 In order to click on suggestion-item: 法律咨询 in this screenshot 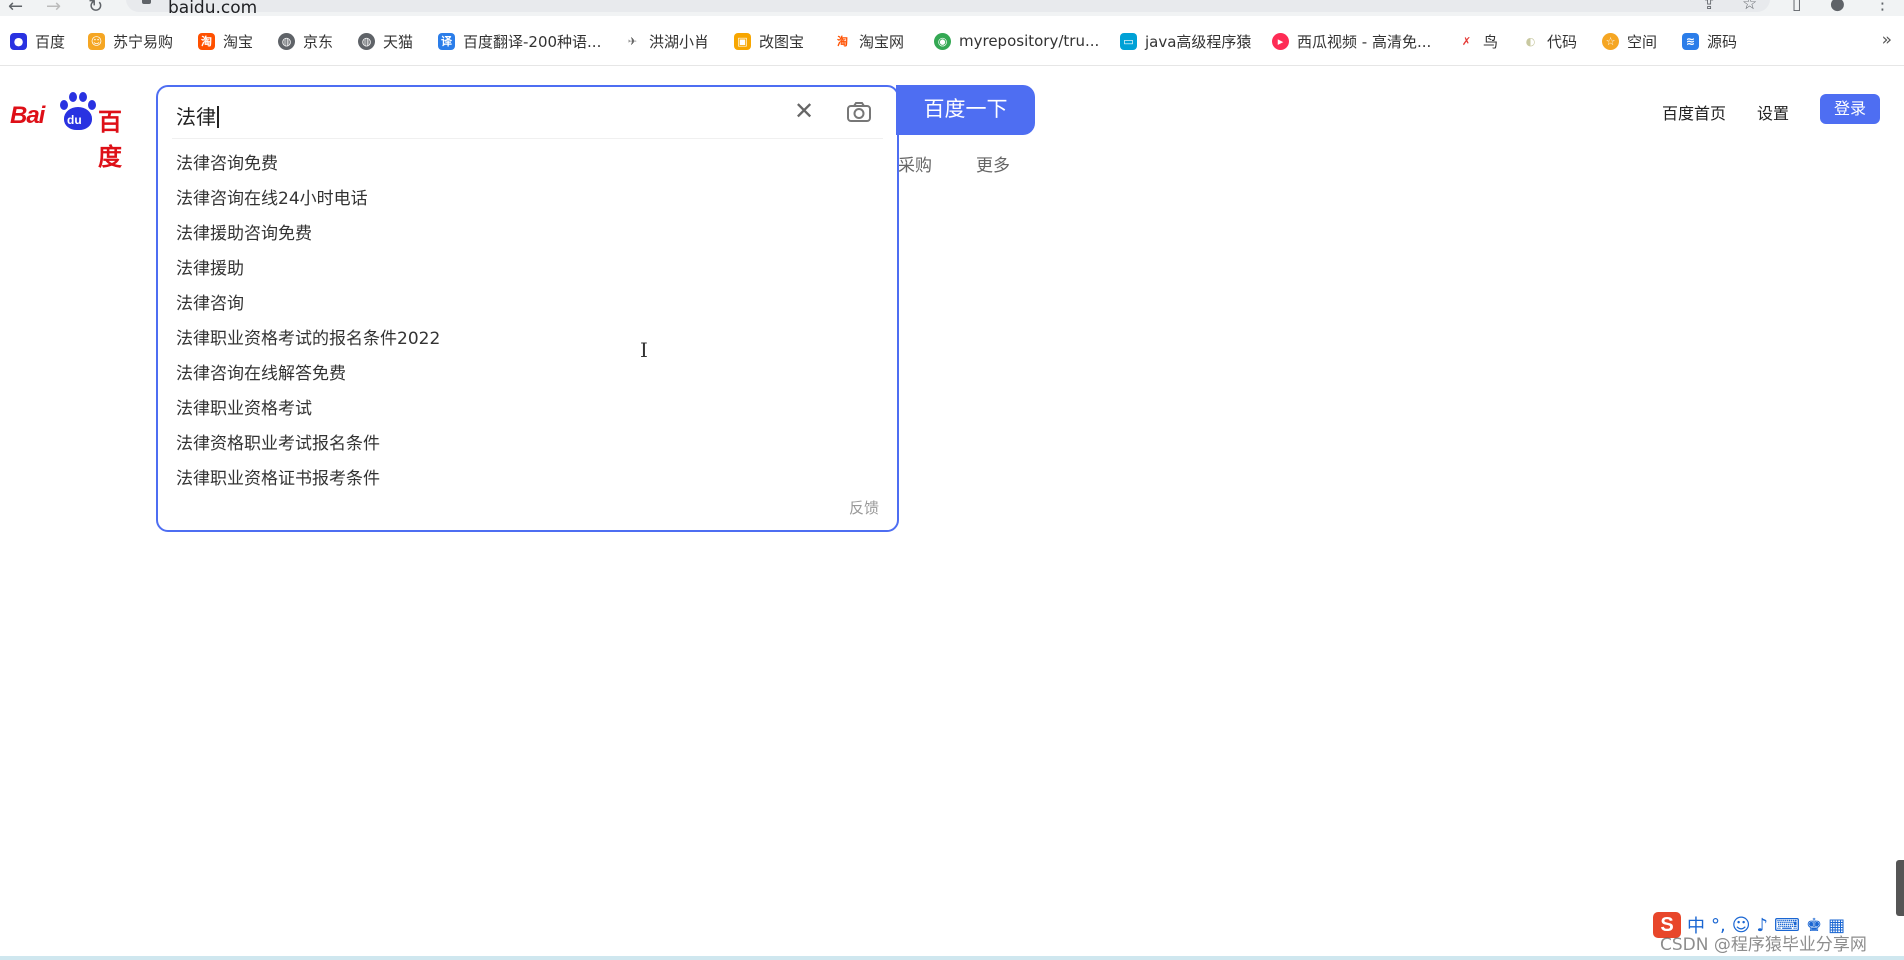, I will do `click(308, 304)`.